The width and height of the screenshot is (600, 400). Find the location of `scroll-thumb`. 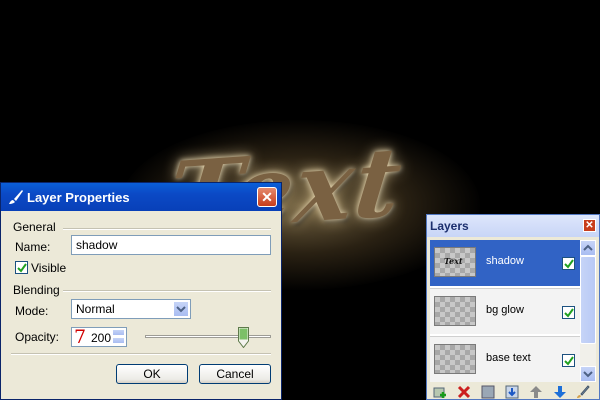

scroll-thumb is located at coordinates (588, 300).